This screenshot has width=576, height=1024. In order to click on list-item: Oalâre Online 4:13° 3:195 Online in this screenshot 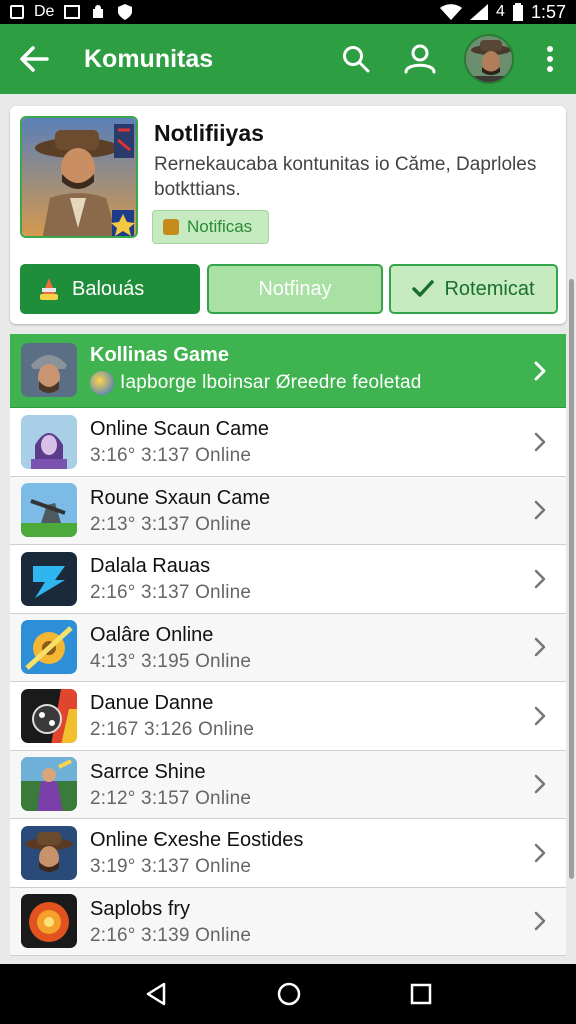, I will do `click(288, 647)`.